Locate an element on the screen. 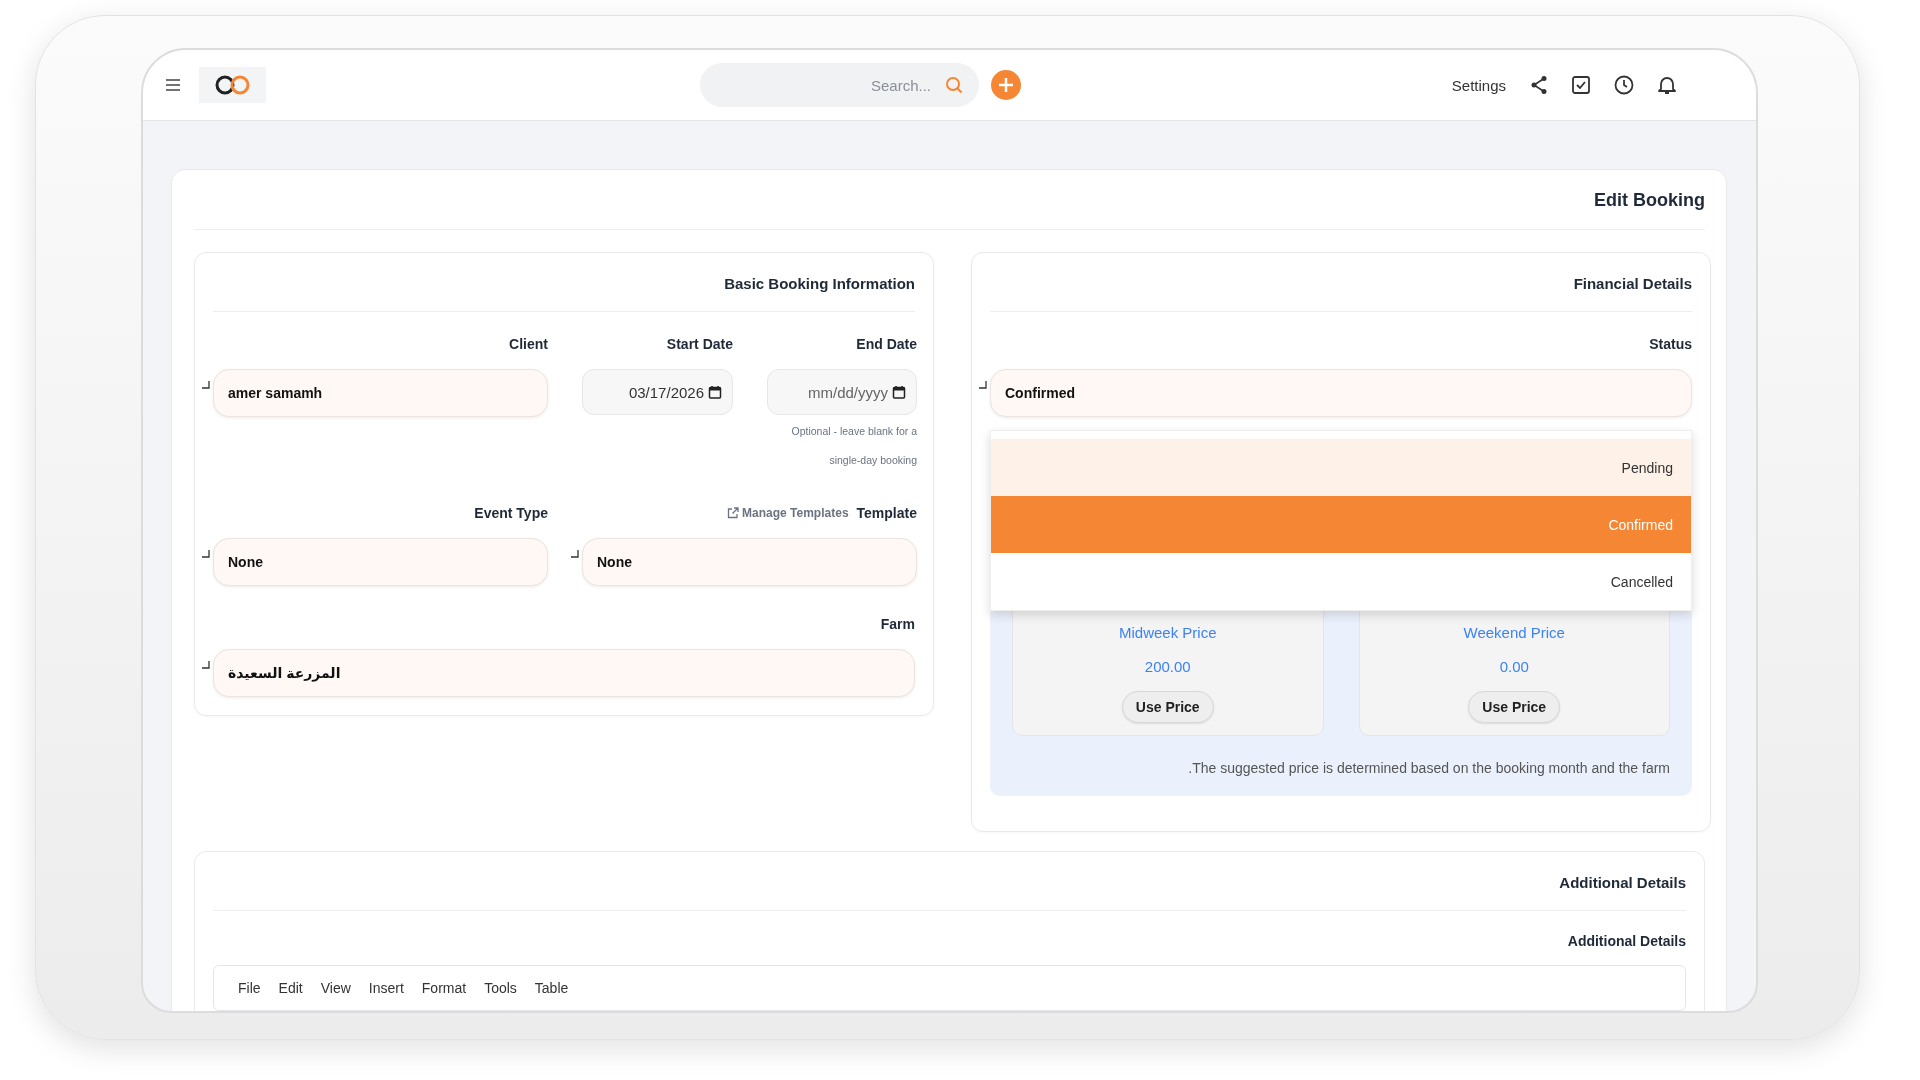 Image resolution: width=1920 pixels, height=1080 pixels. settings-link: Settings is located at coordinates (1478, 85).